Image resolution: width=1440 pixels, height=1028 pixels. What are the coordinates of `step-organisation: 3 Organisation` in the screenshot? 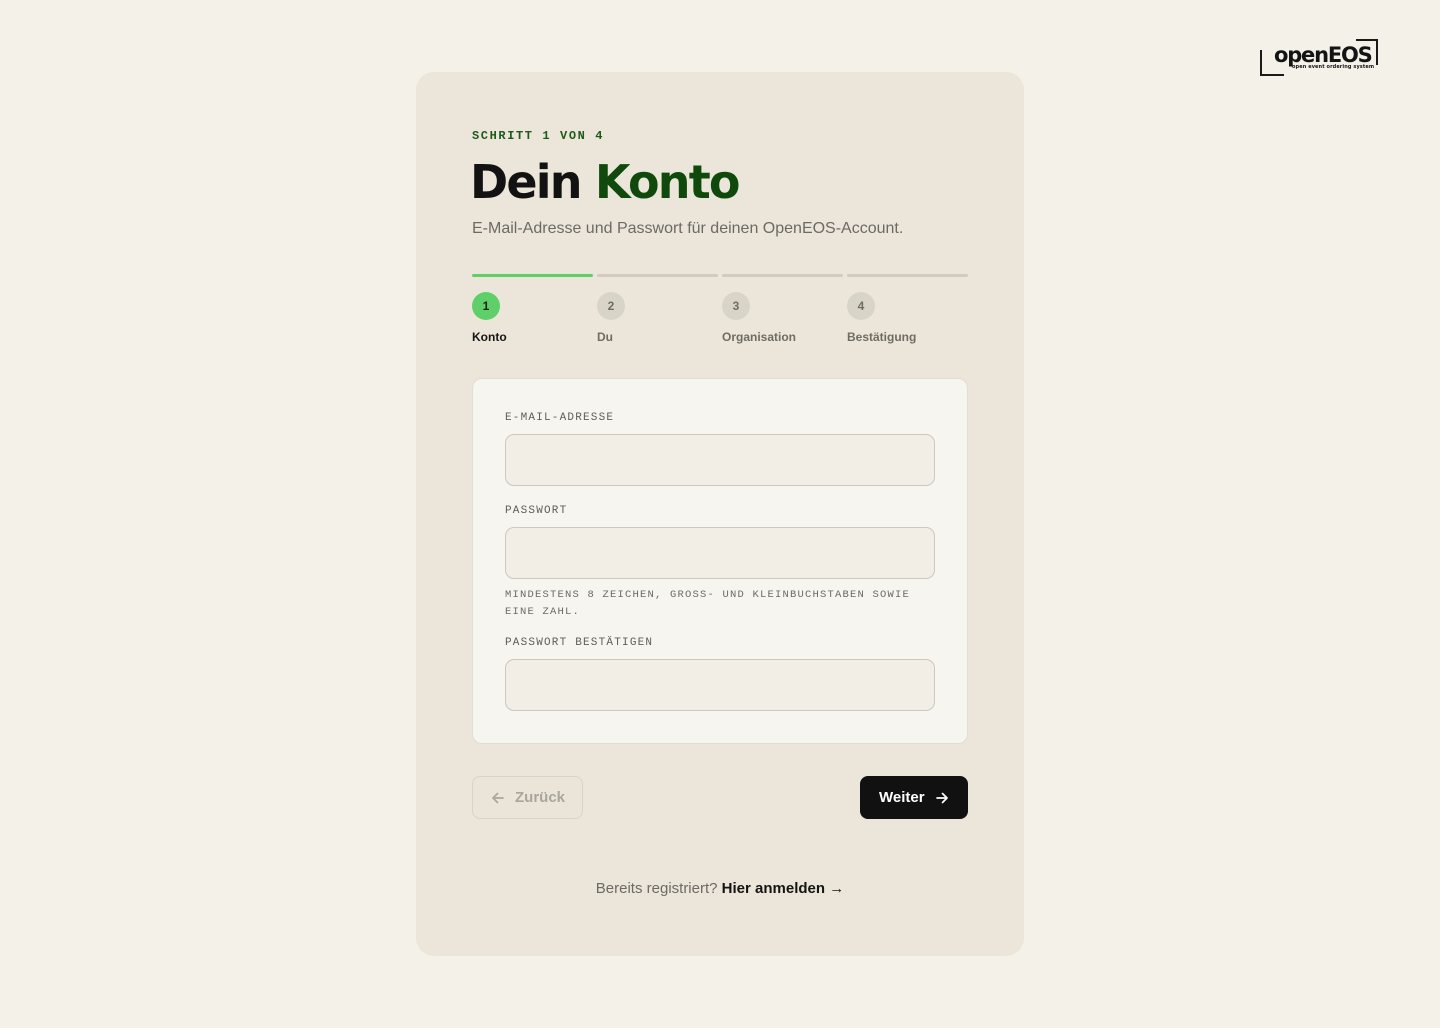 It's located at (782, 309).